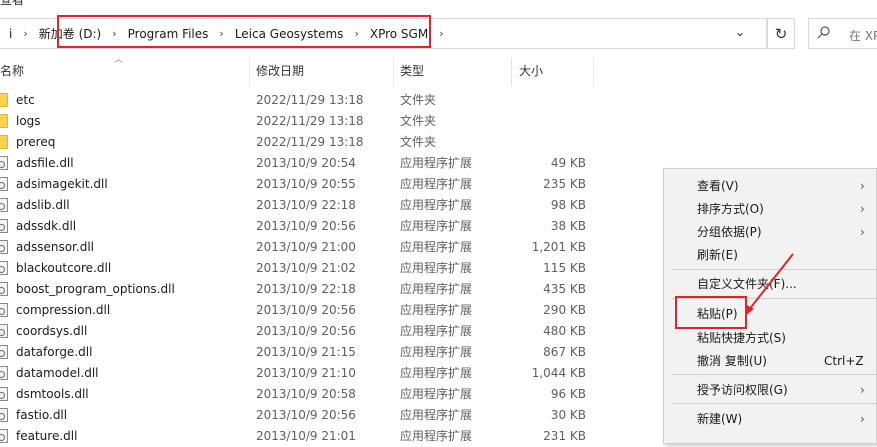 The image size is (877, 447). Describe the element at coordinates (438, 121) in the screenshot. I see `table-row: logs 2022/11/29 13:18 文件夹` at that location.